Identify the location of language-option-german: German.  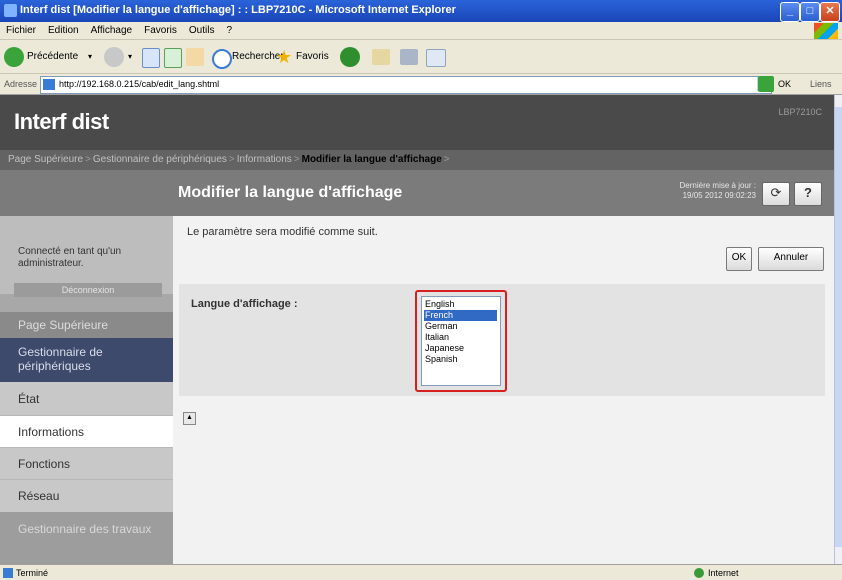
(460, 326).